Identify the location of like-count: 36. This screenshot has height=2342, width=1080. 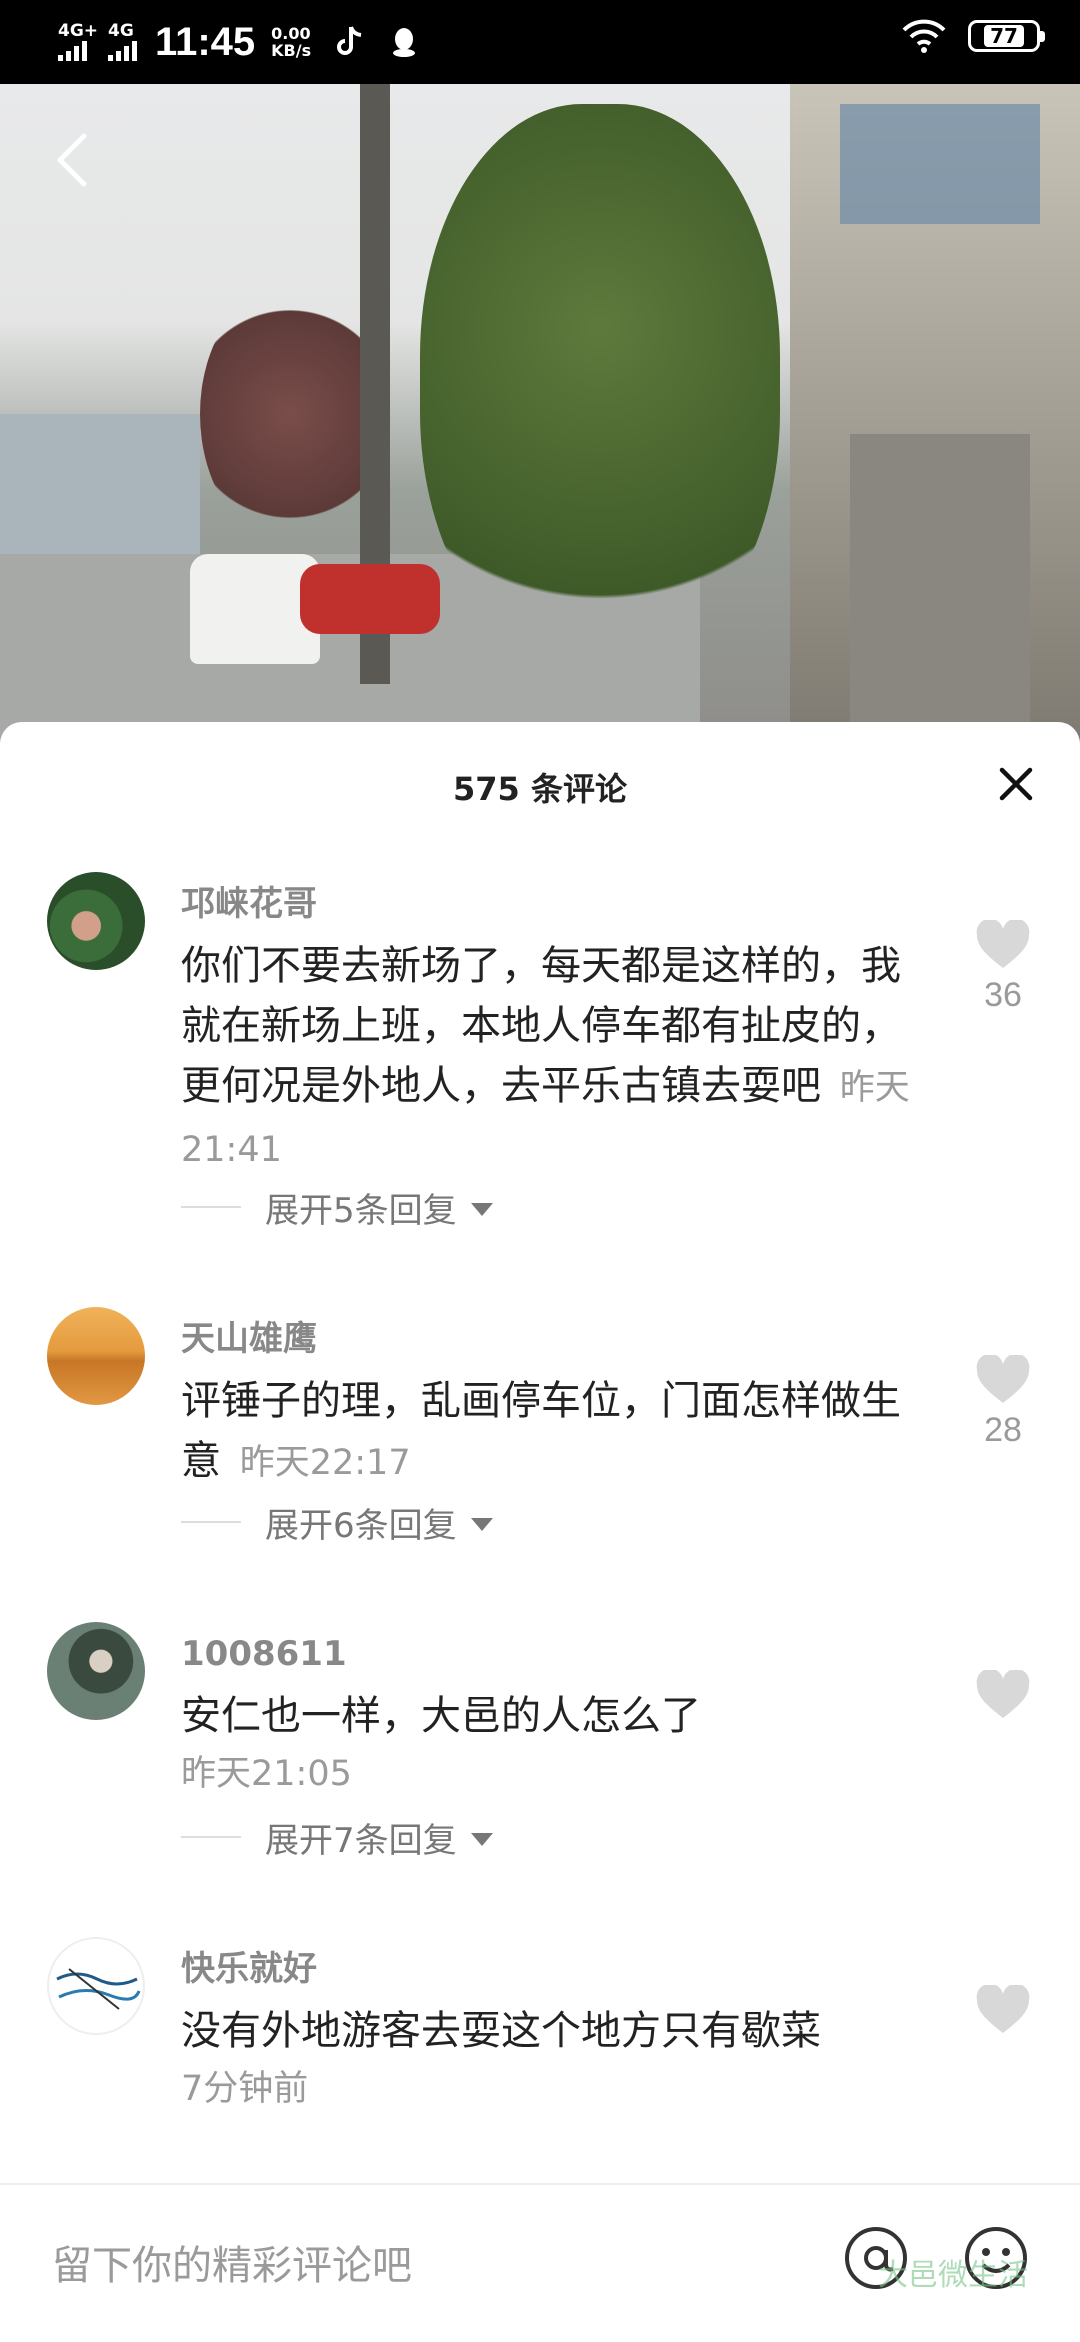
(1003, 995).